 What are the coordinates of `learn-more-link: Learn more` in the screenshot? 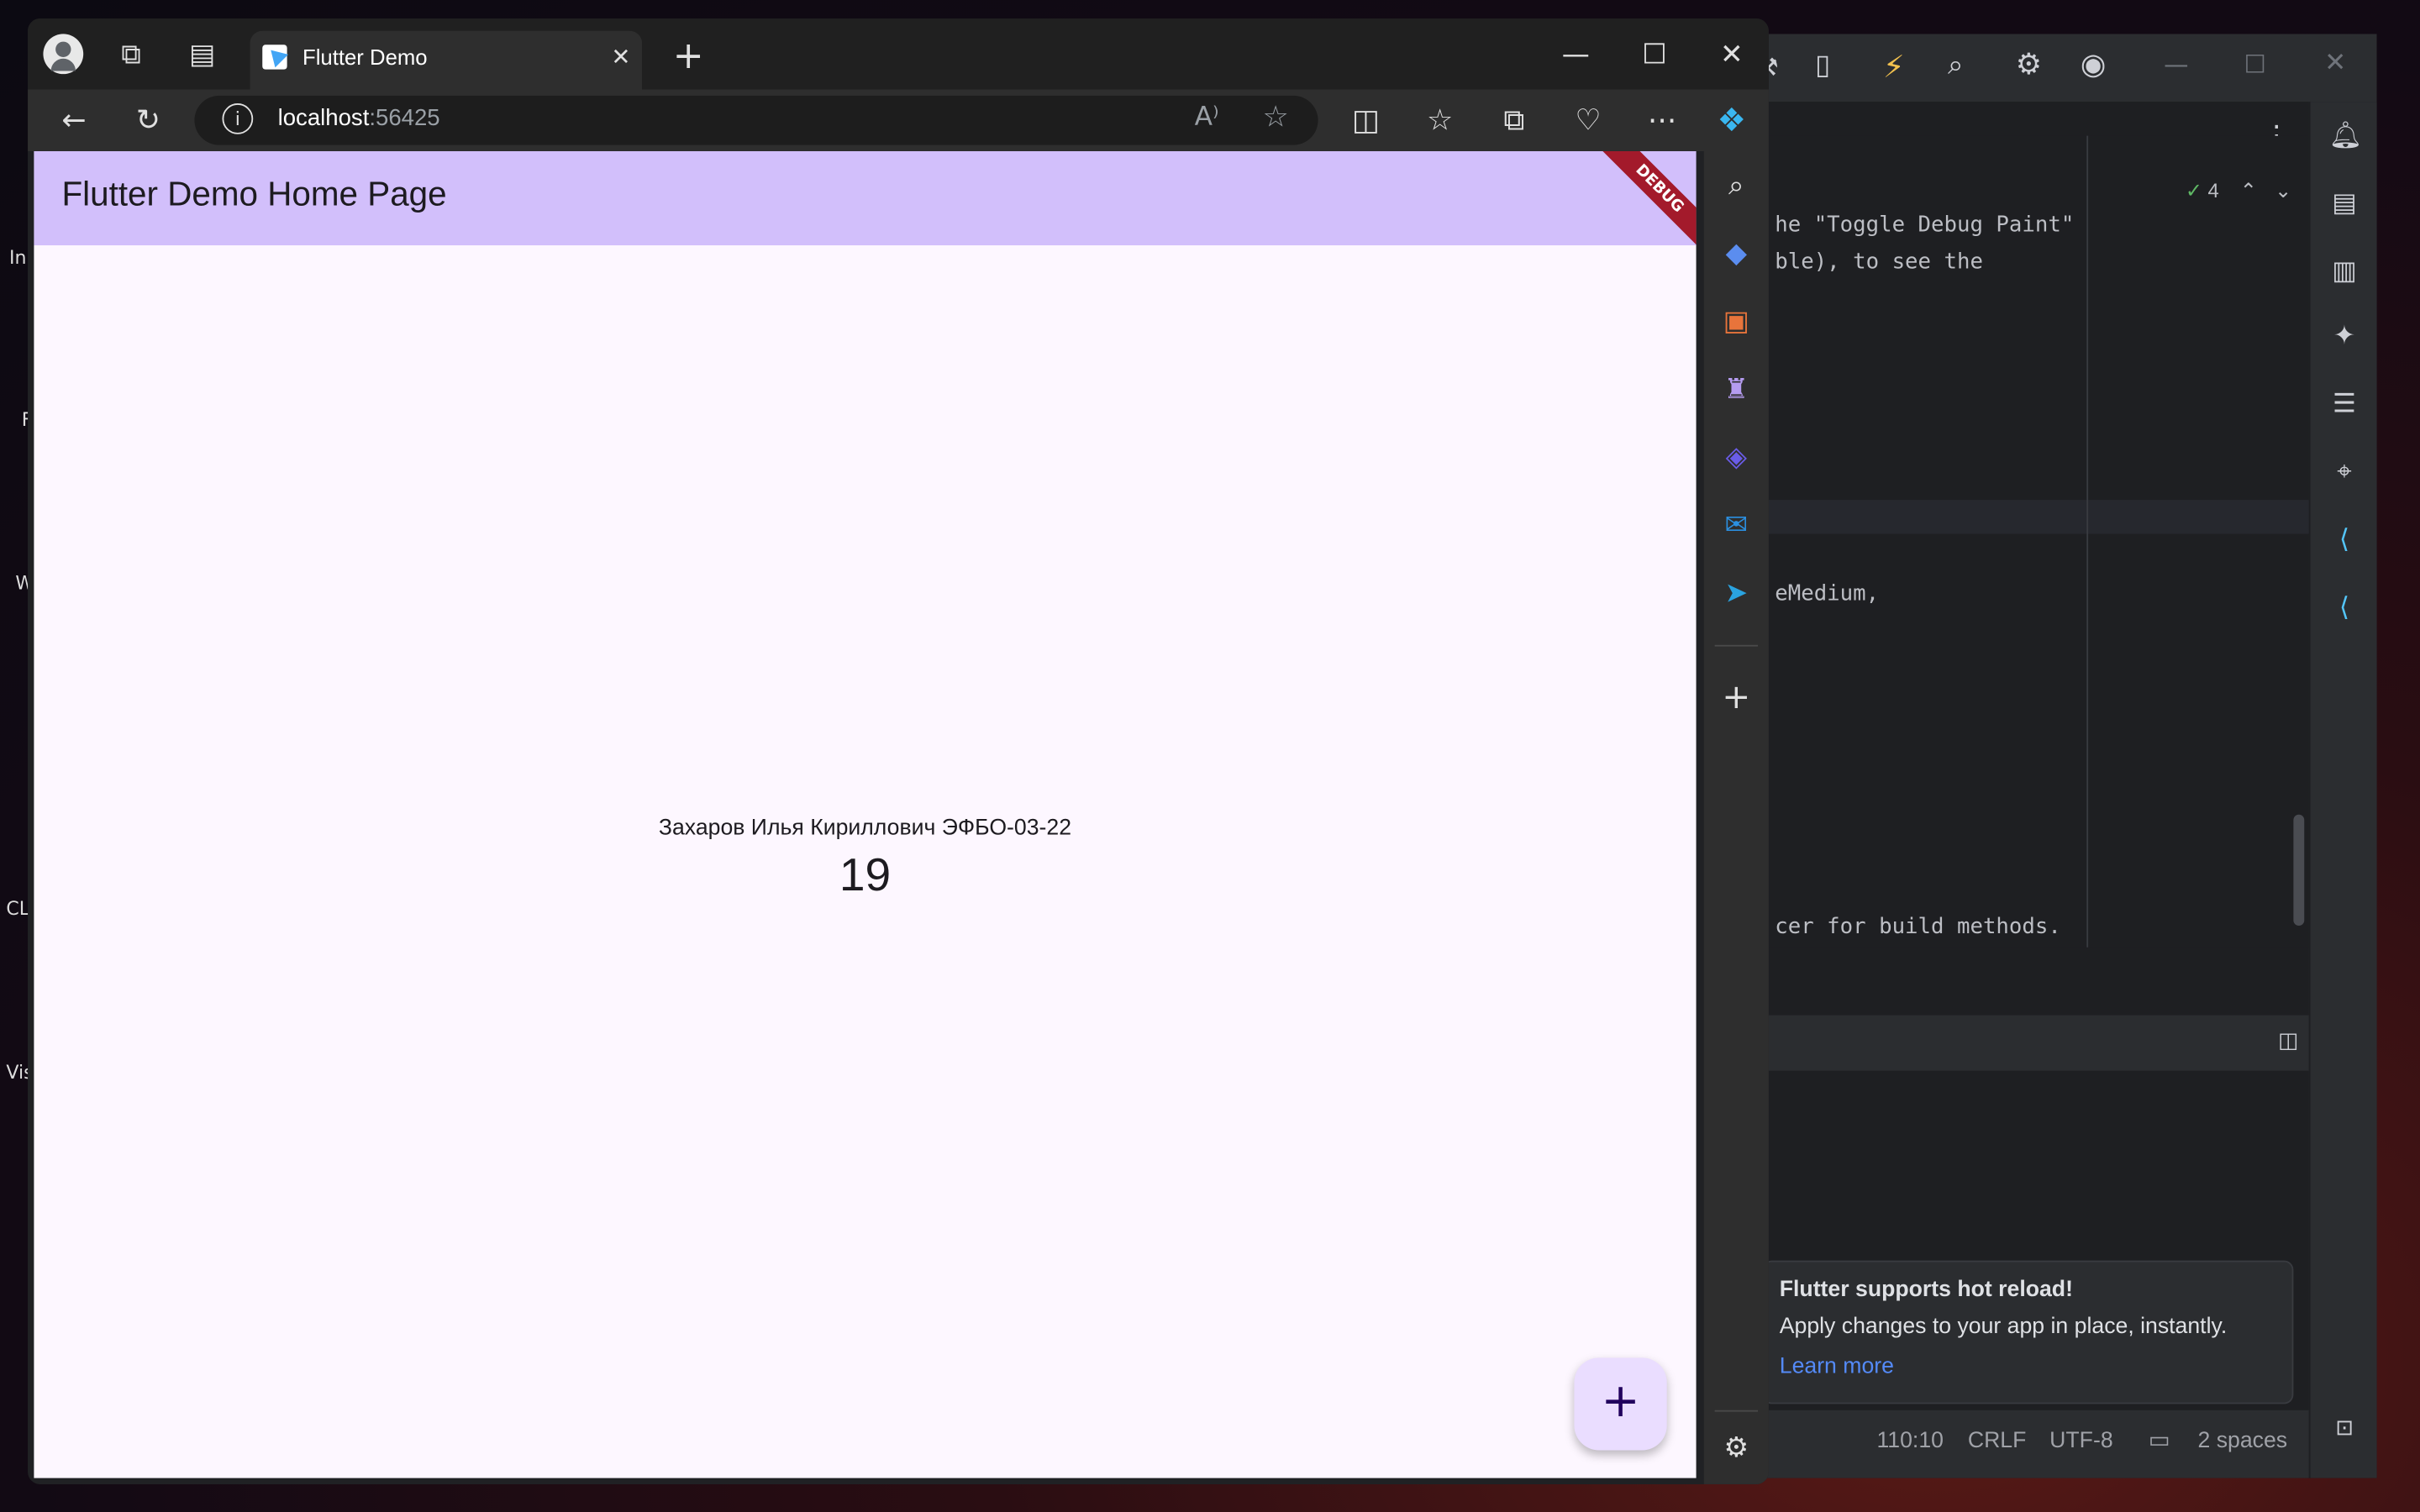 It's located at (1837, 1367).